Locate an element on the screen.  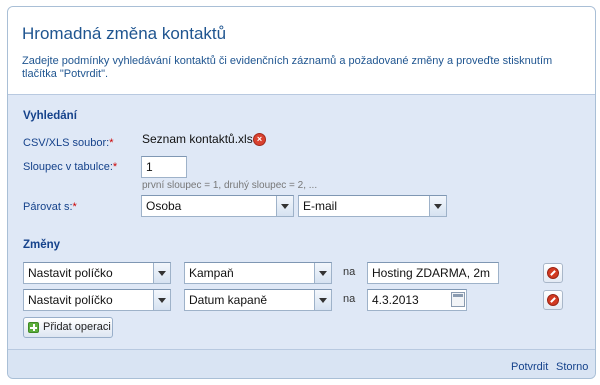
pair-field-value: E-mail is located at coordinates (320, 206).